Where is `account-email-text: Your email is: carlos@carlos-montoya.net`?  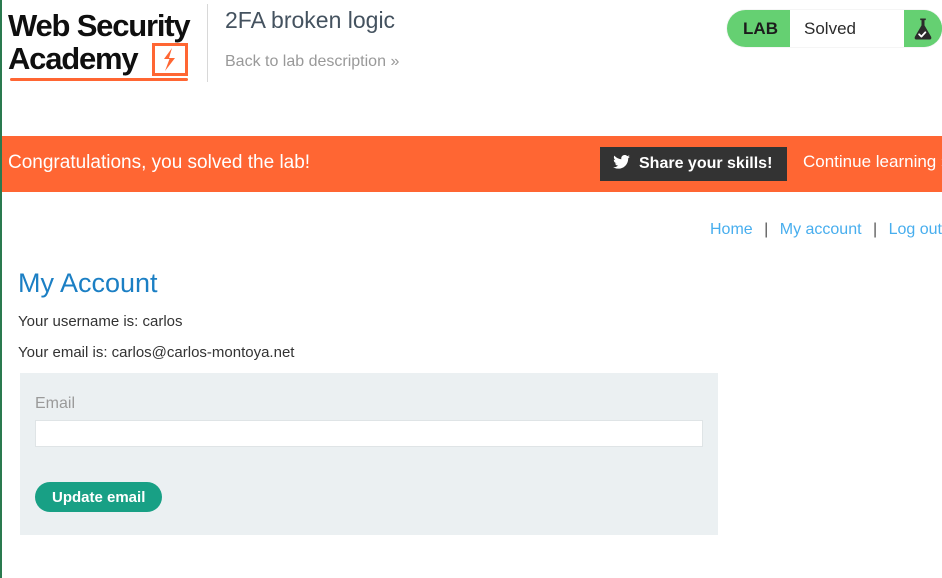
account-email-text: Your email is: carlos@carlos-montoya.net is located at coordinates (156, 352).